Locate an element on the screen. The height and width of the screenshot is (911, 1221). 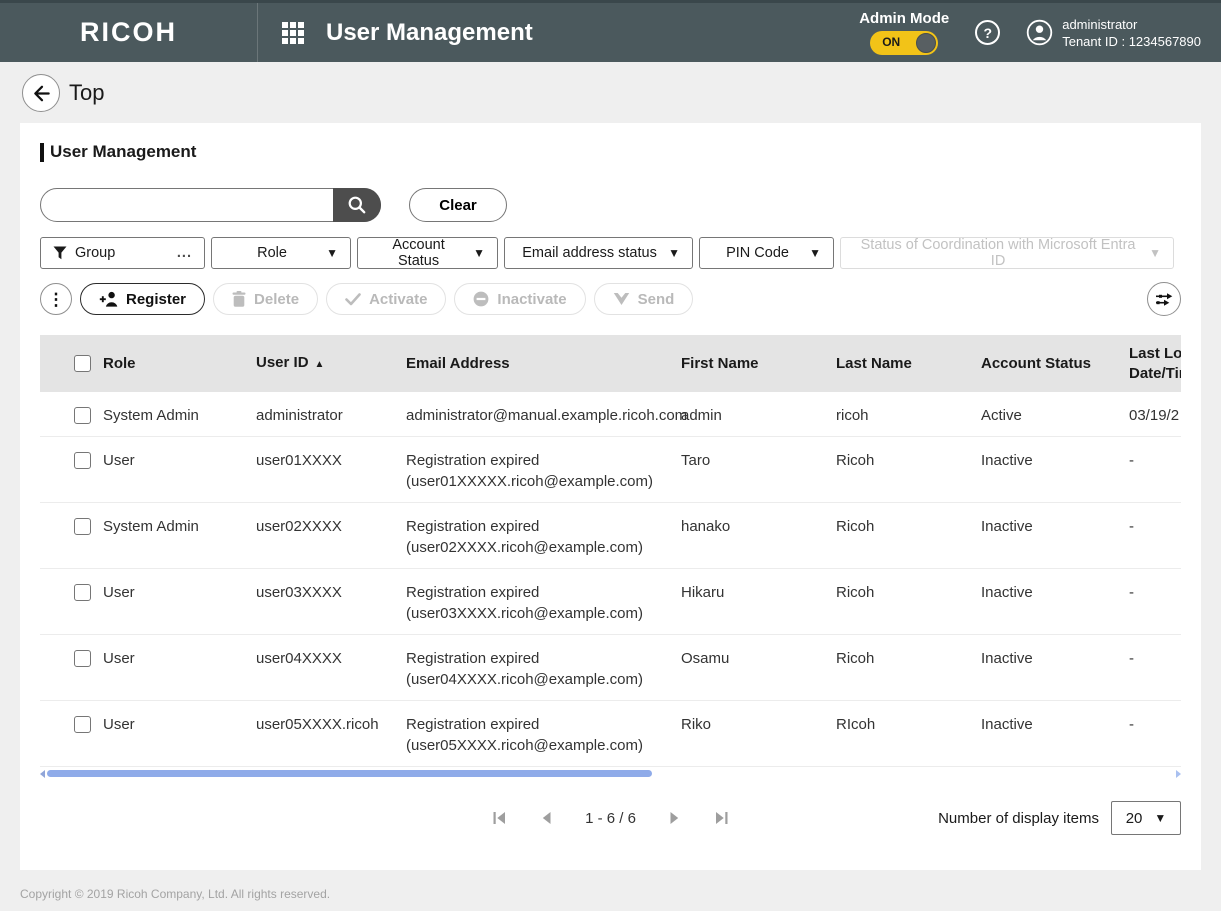
page-title: User Management is located at coordinates (123, 151).